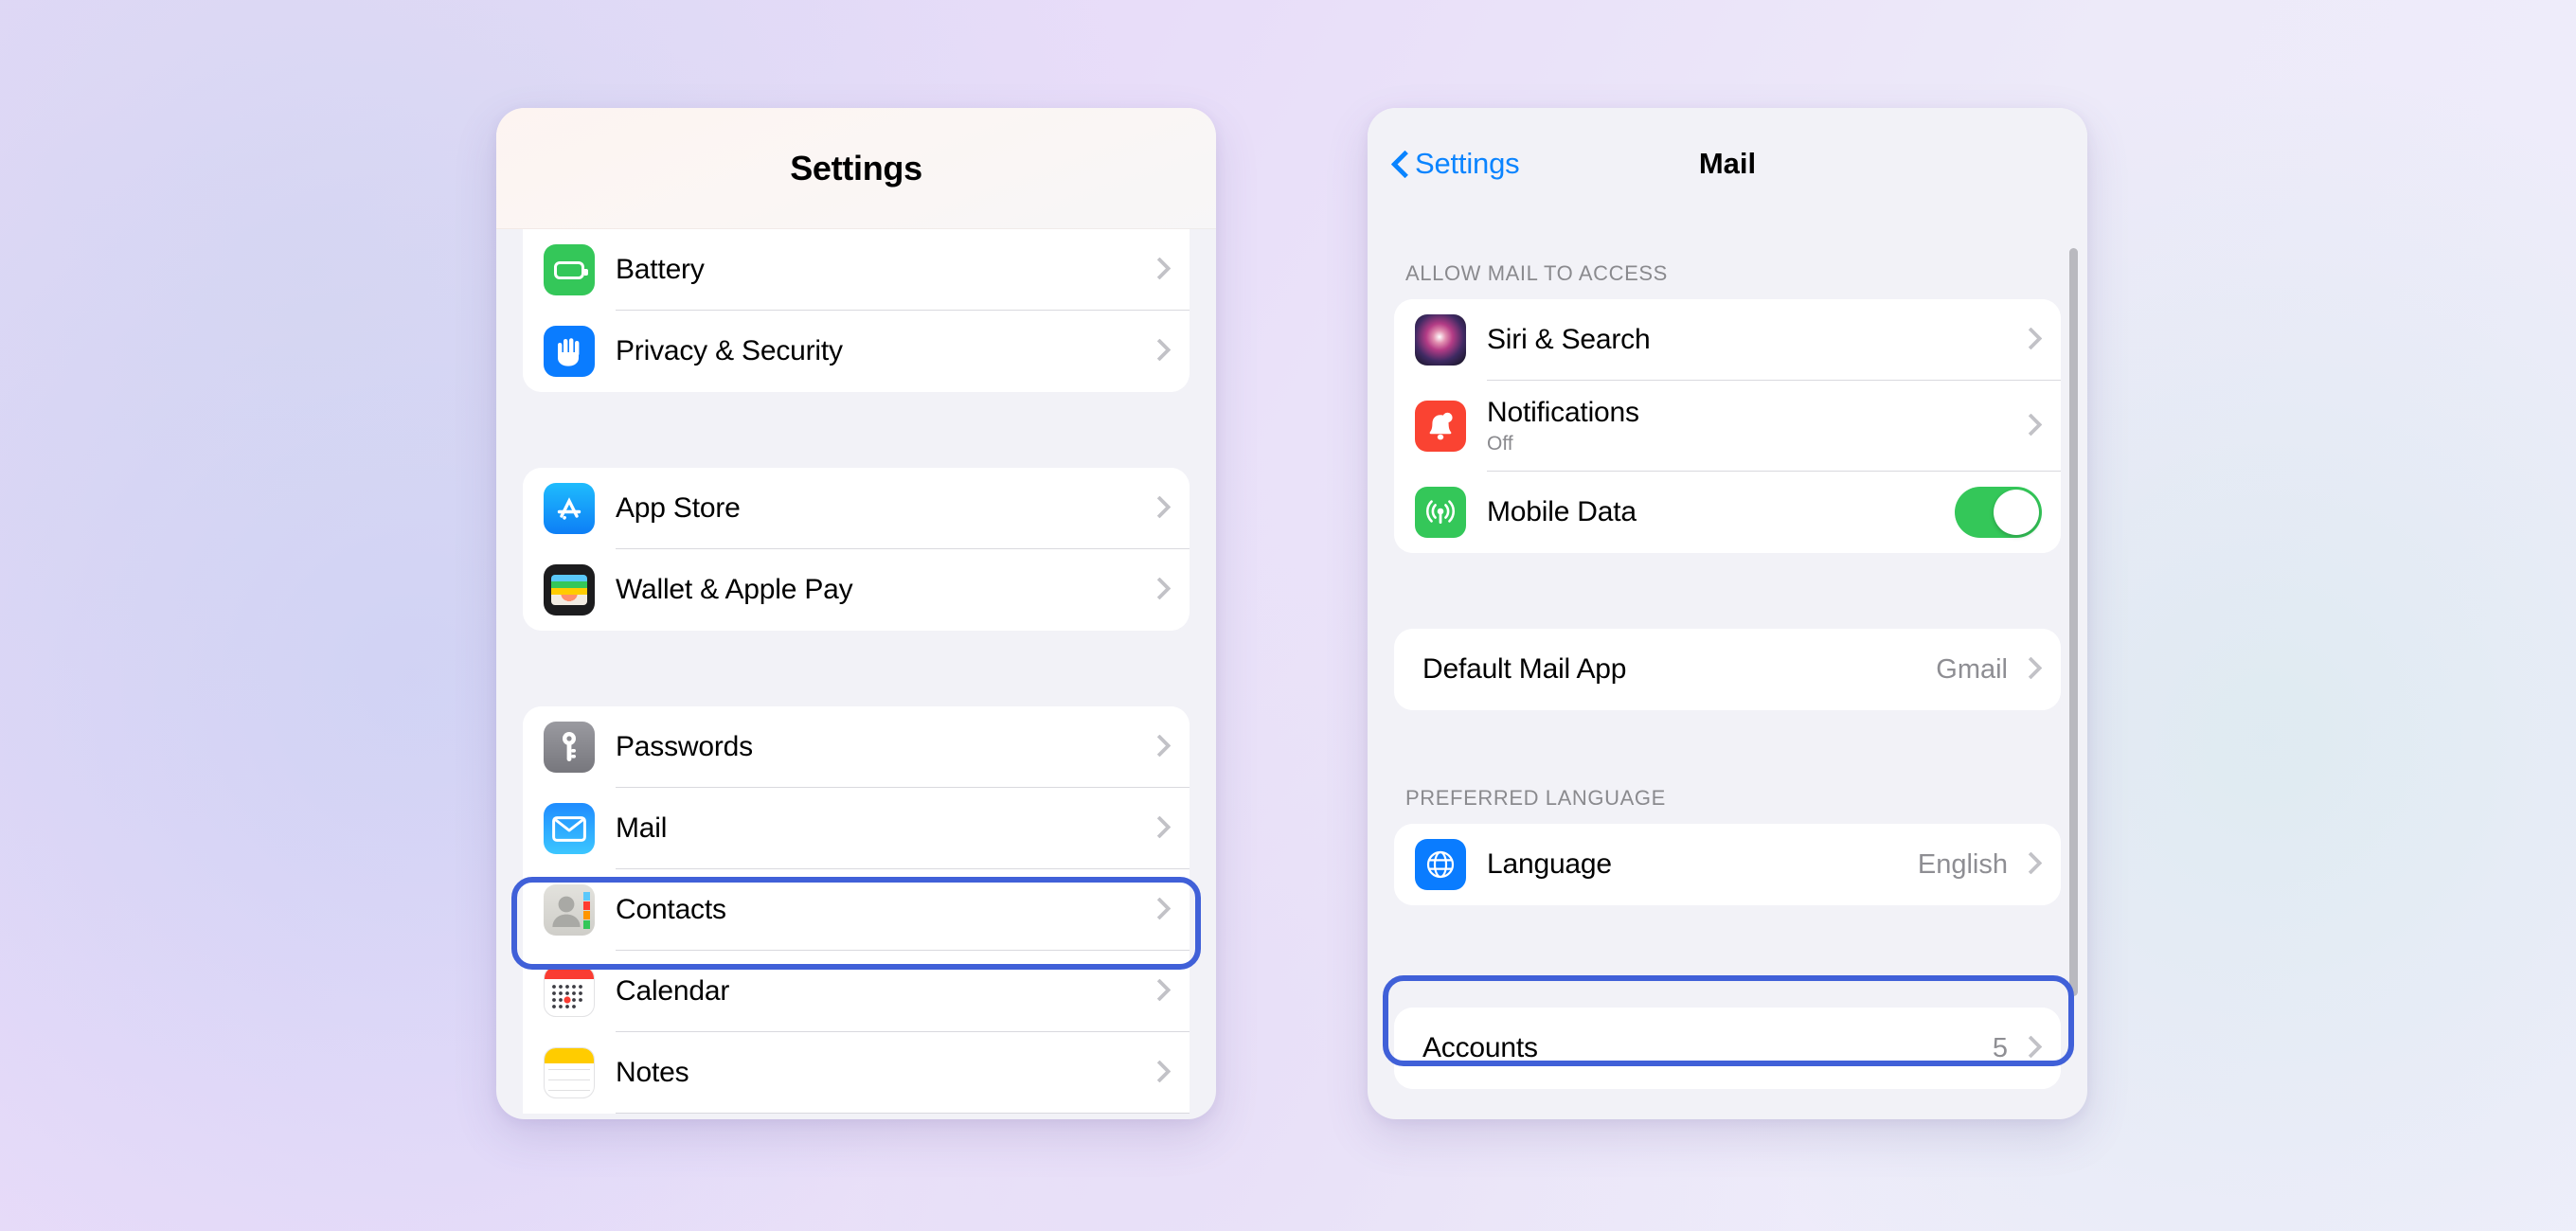 This screenshot has width=2576, height=1231. I want to click on sidebar-item-label: Mail, so click(642, 828).